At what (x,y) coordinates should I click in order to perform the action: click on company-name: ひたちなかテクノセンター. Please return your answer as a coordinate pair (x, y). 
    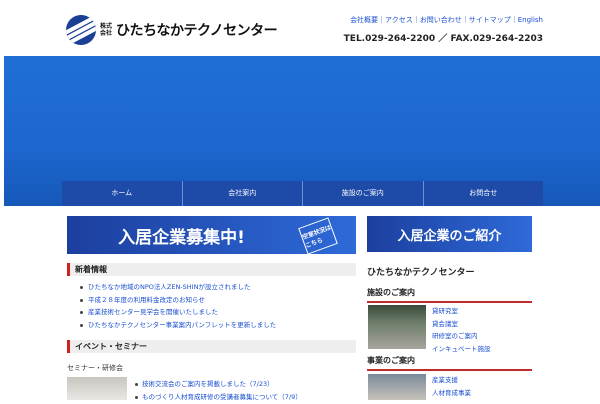
    Looking at the image, I should click on (197, 31).